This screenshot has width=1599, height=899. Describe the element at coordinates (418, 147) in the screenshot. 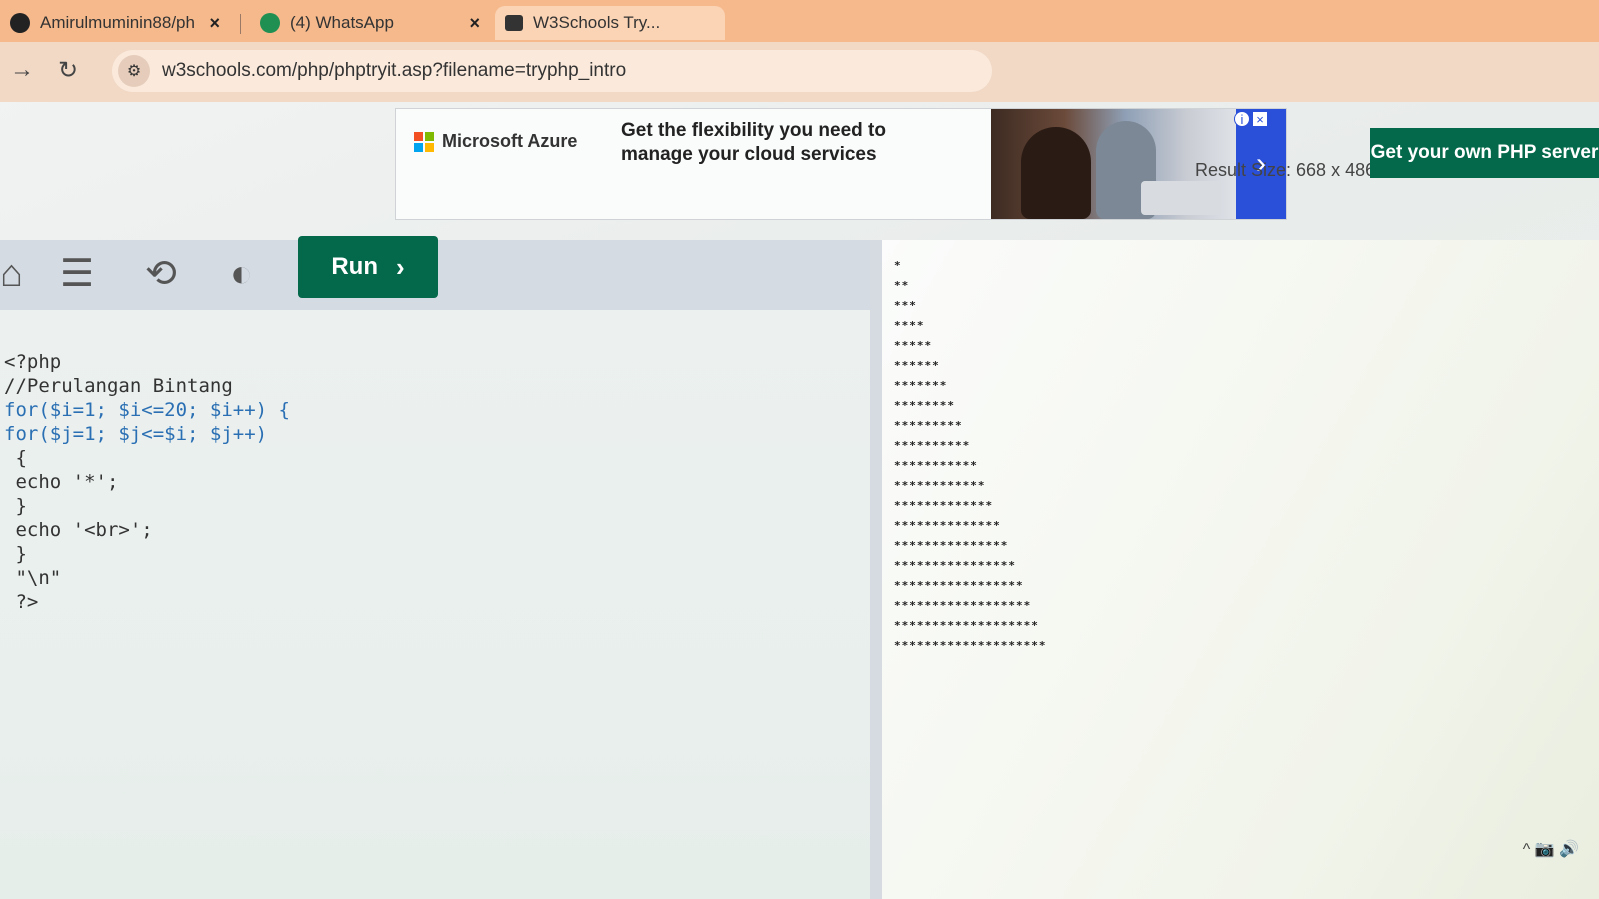

I see `logo-square-blue` at that location.